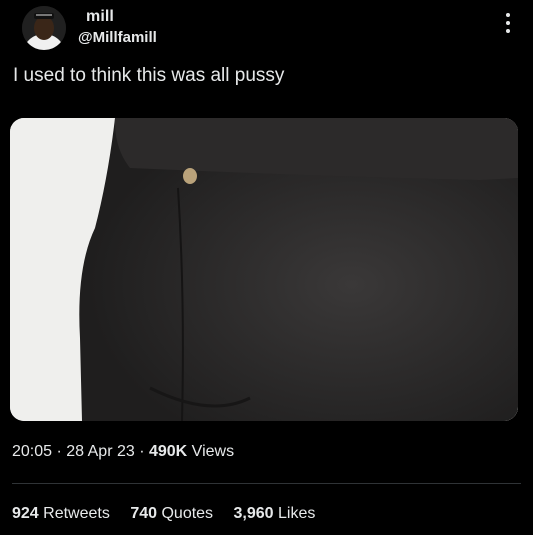  What do you see at coordinates (297, 513) in the screenshot?
I see `likes-label: Likes` at bounding box center [297, 513].